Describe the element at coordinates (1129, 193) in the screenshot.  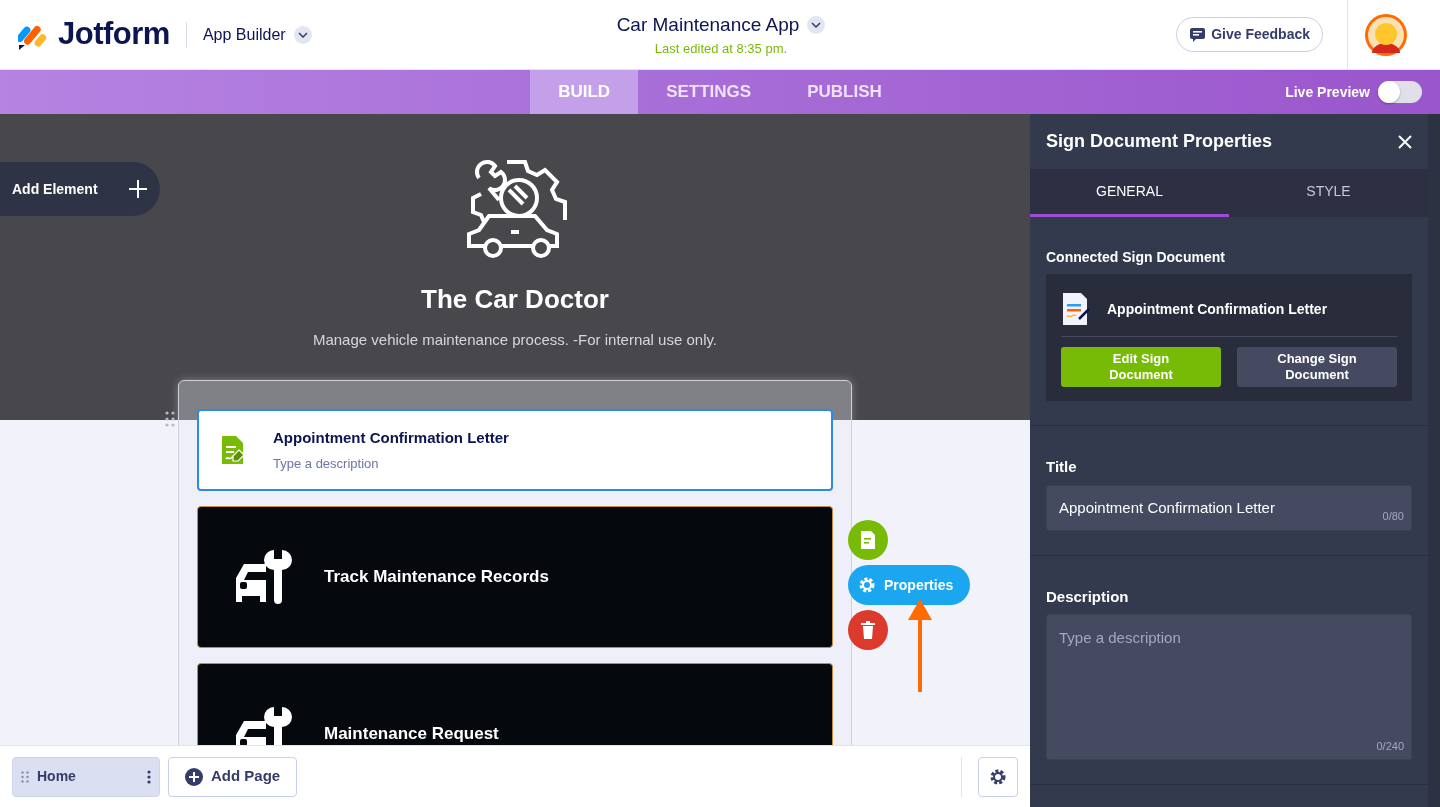
I see `panel-tab: GENERAL` at that location.